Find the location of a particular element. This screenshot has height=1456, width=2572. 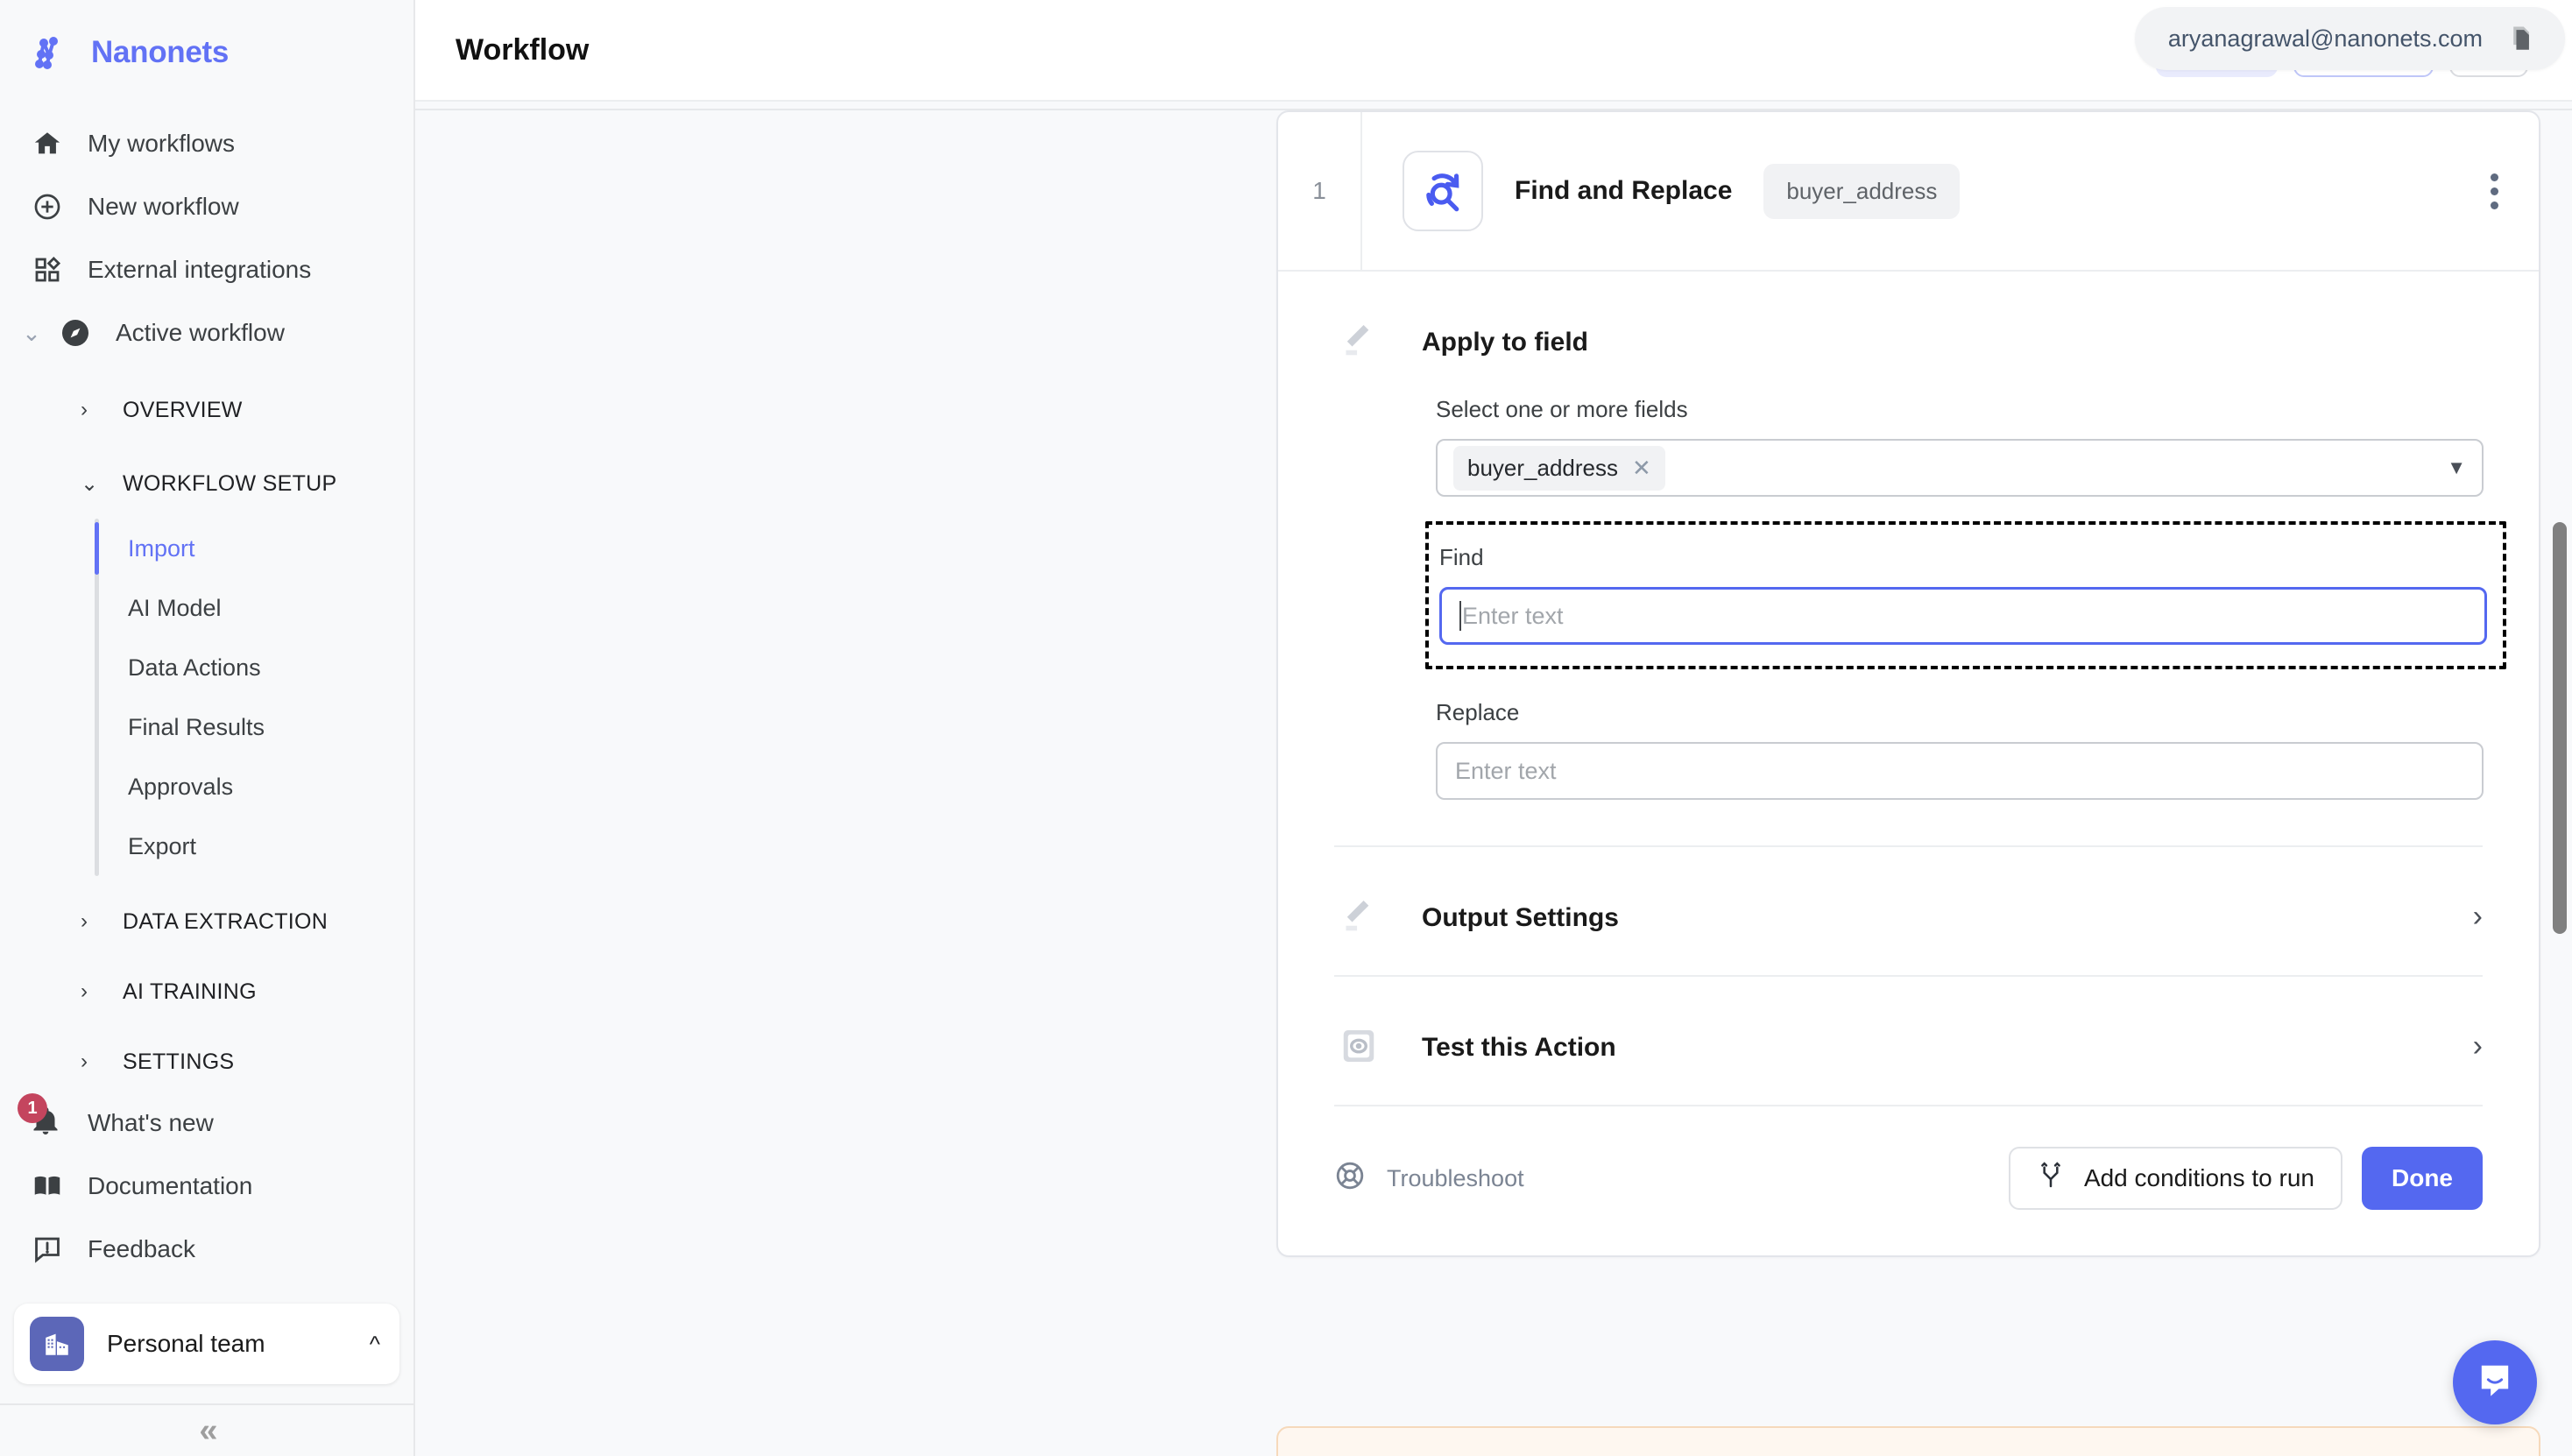

troubleshoot-button: Troubleshoot is located at coordinates (1429, 1179).